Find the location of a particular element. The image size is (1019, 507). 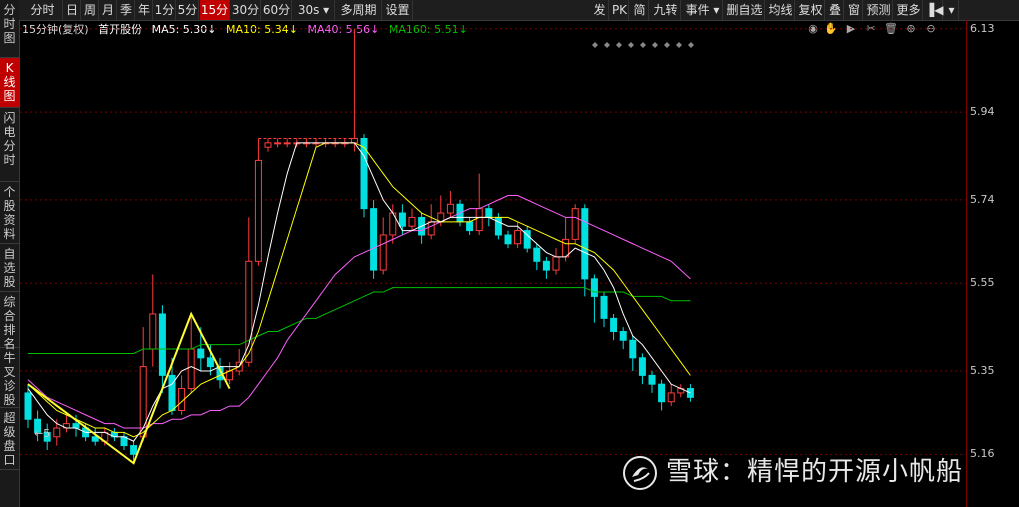

zigzag-line is located at coordinates (129, 388).